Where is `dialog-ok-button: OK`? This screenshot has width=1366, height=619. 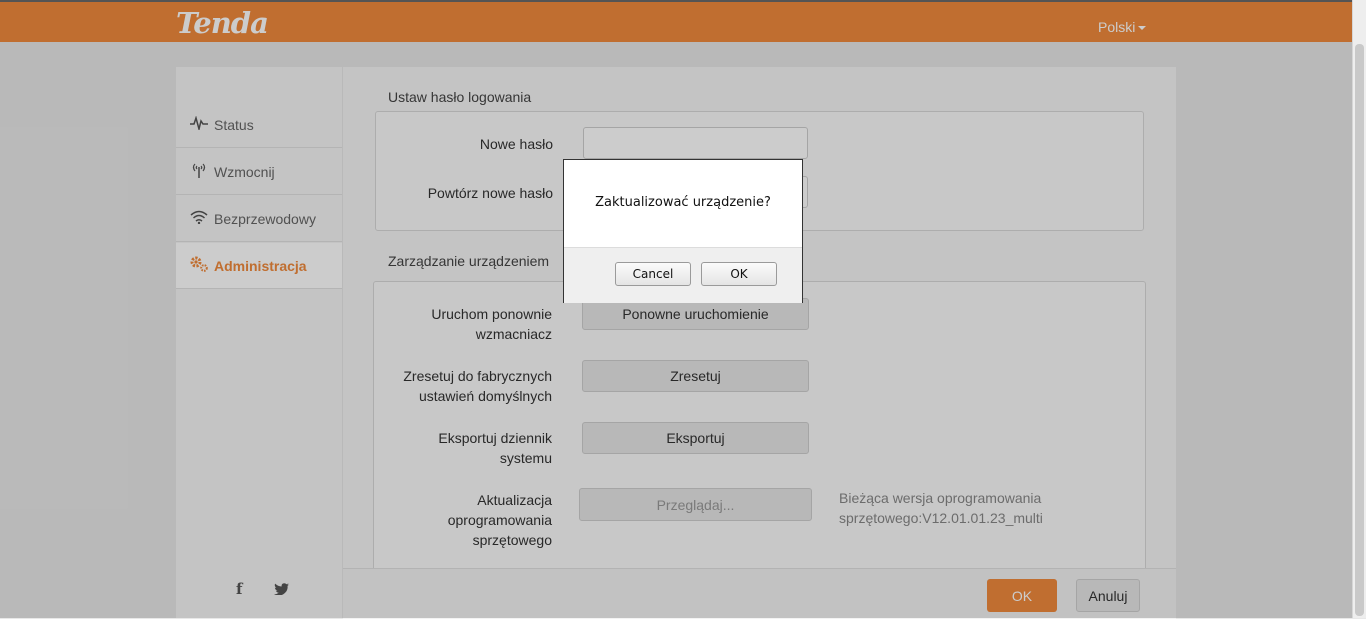
dialog-ok-button: OK is located at coordinates (739, 274).